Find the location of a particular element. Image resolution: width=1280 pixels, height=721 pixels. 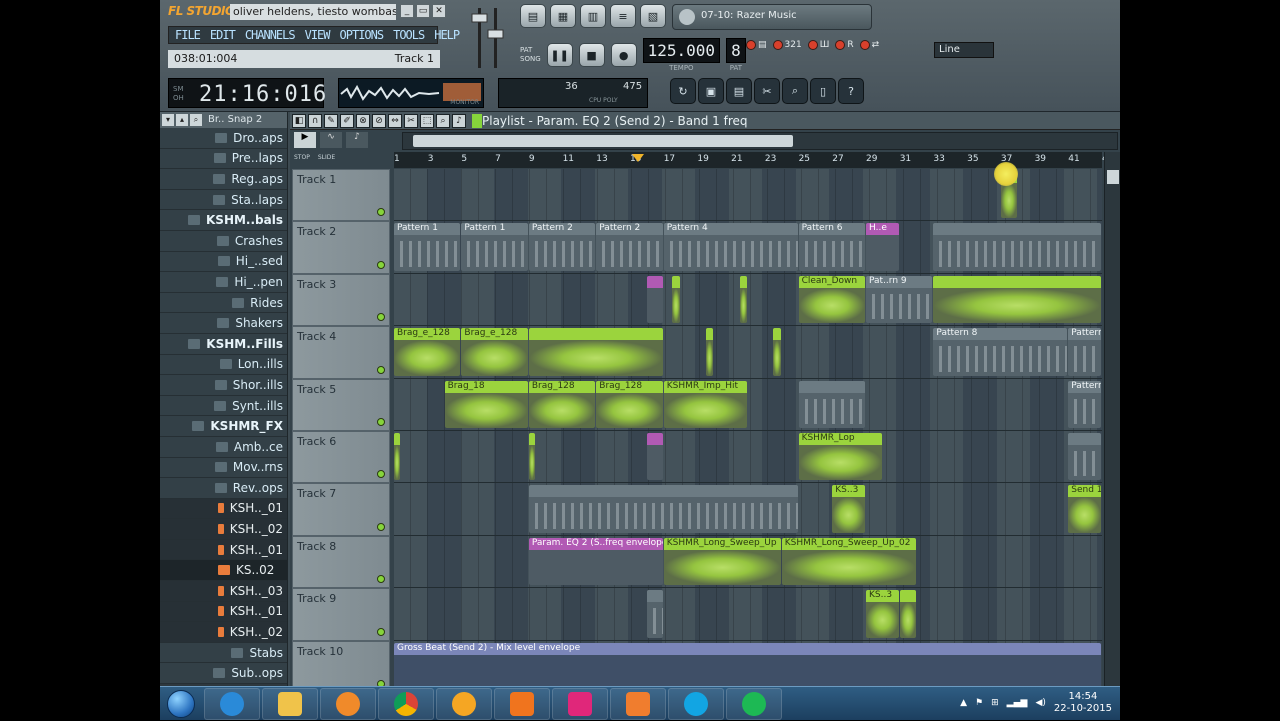

track-lane: Brag_e_128 Brag_e_128 Pattern 8 Pattern is located at coordinates (748, 352).